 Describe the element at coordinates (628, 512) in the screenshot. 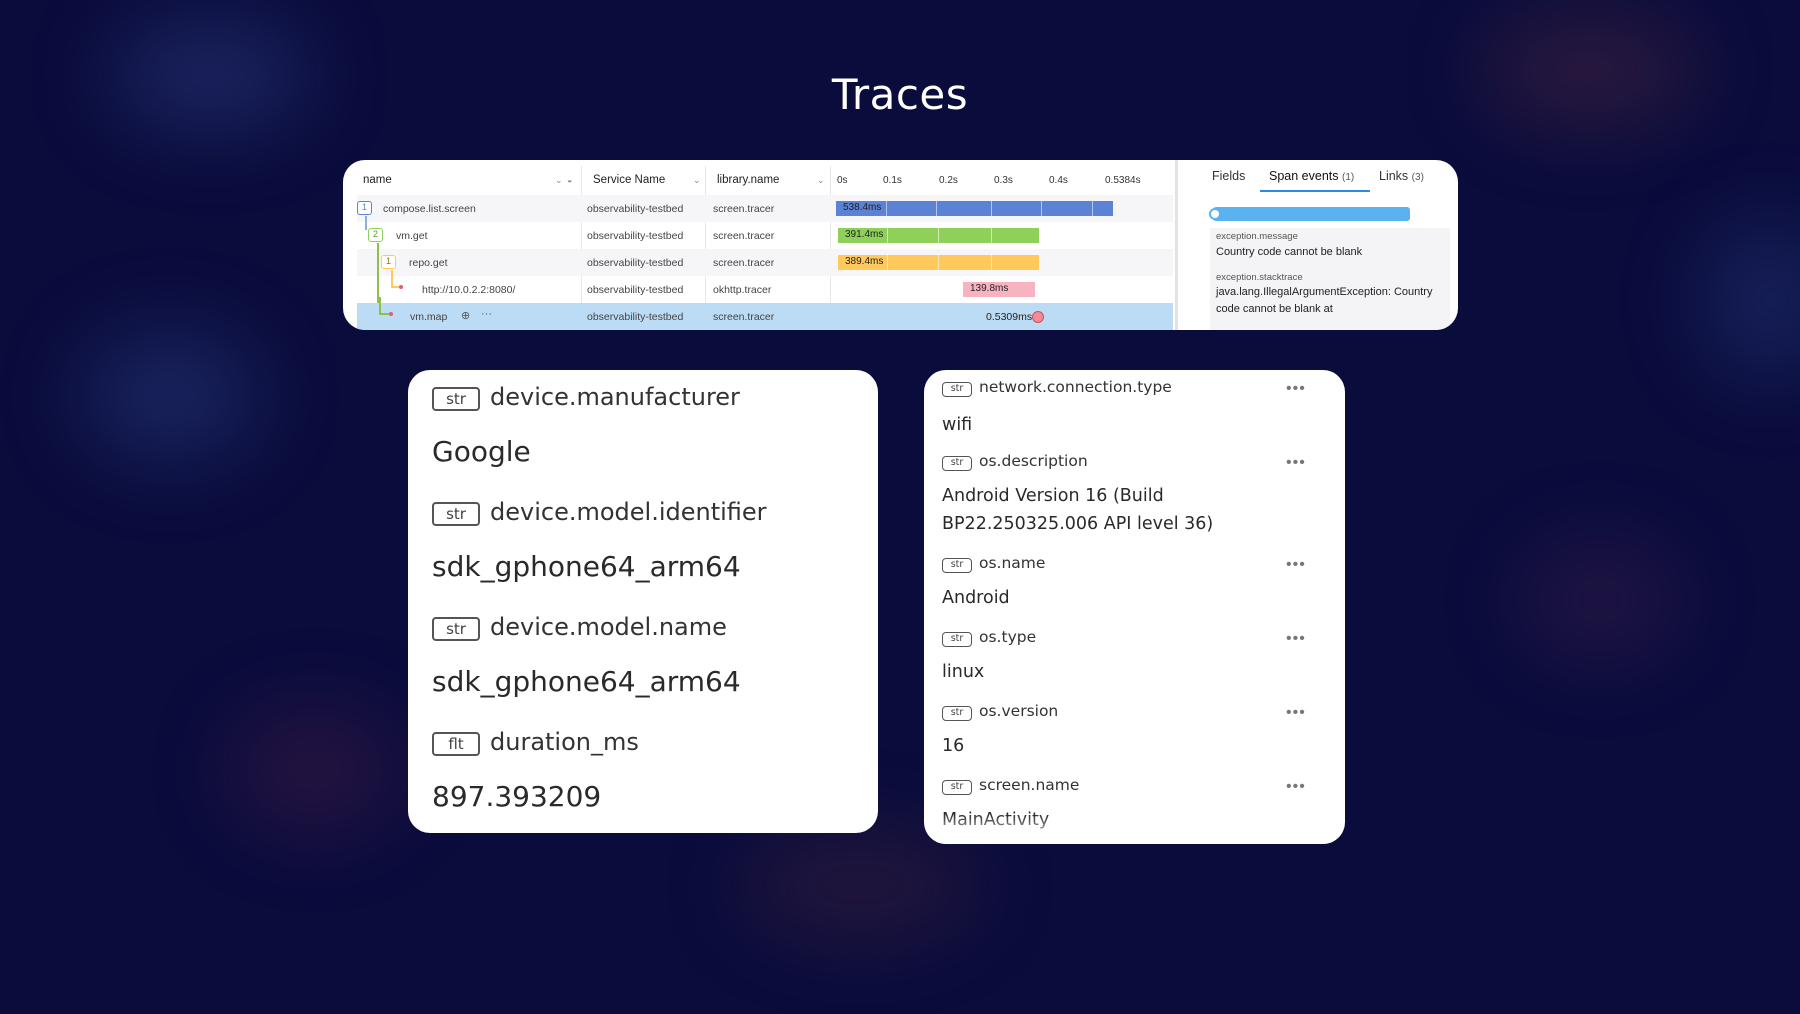

I see `attribute-key: device.model.identifier` at that location.